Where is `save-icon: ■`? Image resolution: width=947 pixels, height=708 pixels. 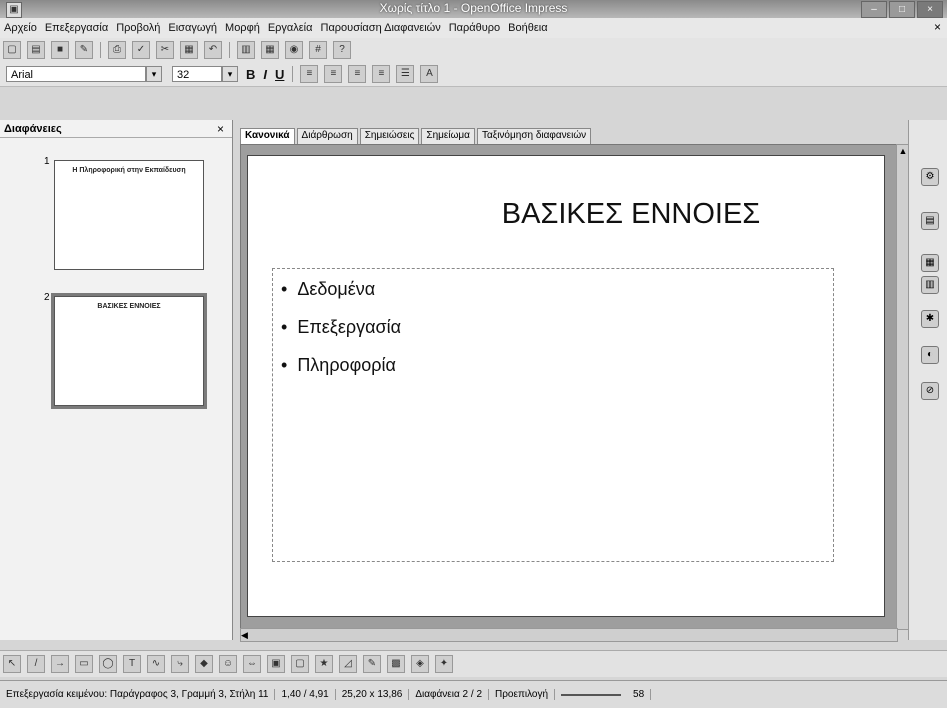
save-icon: ■ is located at coordinates (60, 50).